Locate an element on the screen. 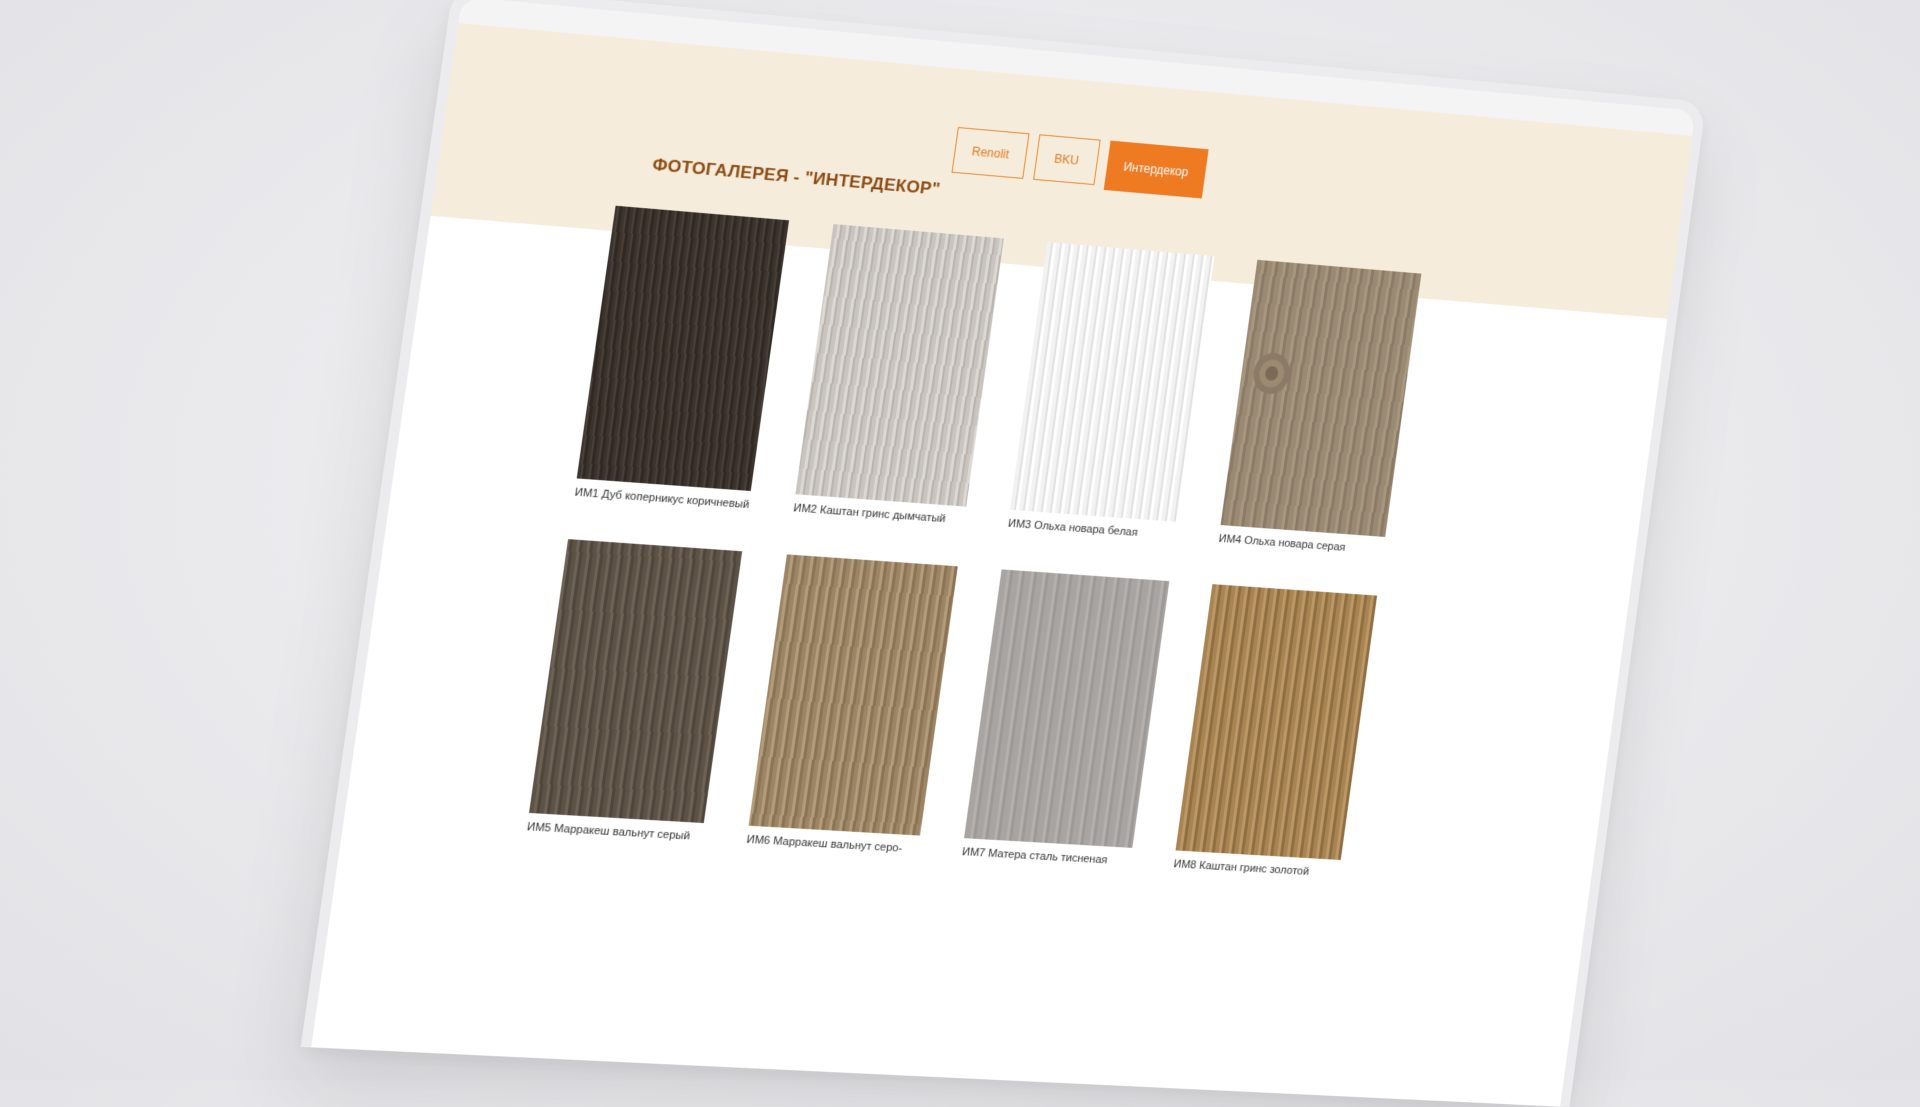 This screenshot has height=1107, width=1920. gallery-item: ИМ3 Ольха новара белая is located at coordinates (1120, 392).